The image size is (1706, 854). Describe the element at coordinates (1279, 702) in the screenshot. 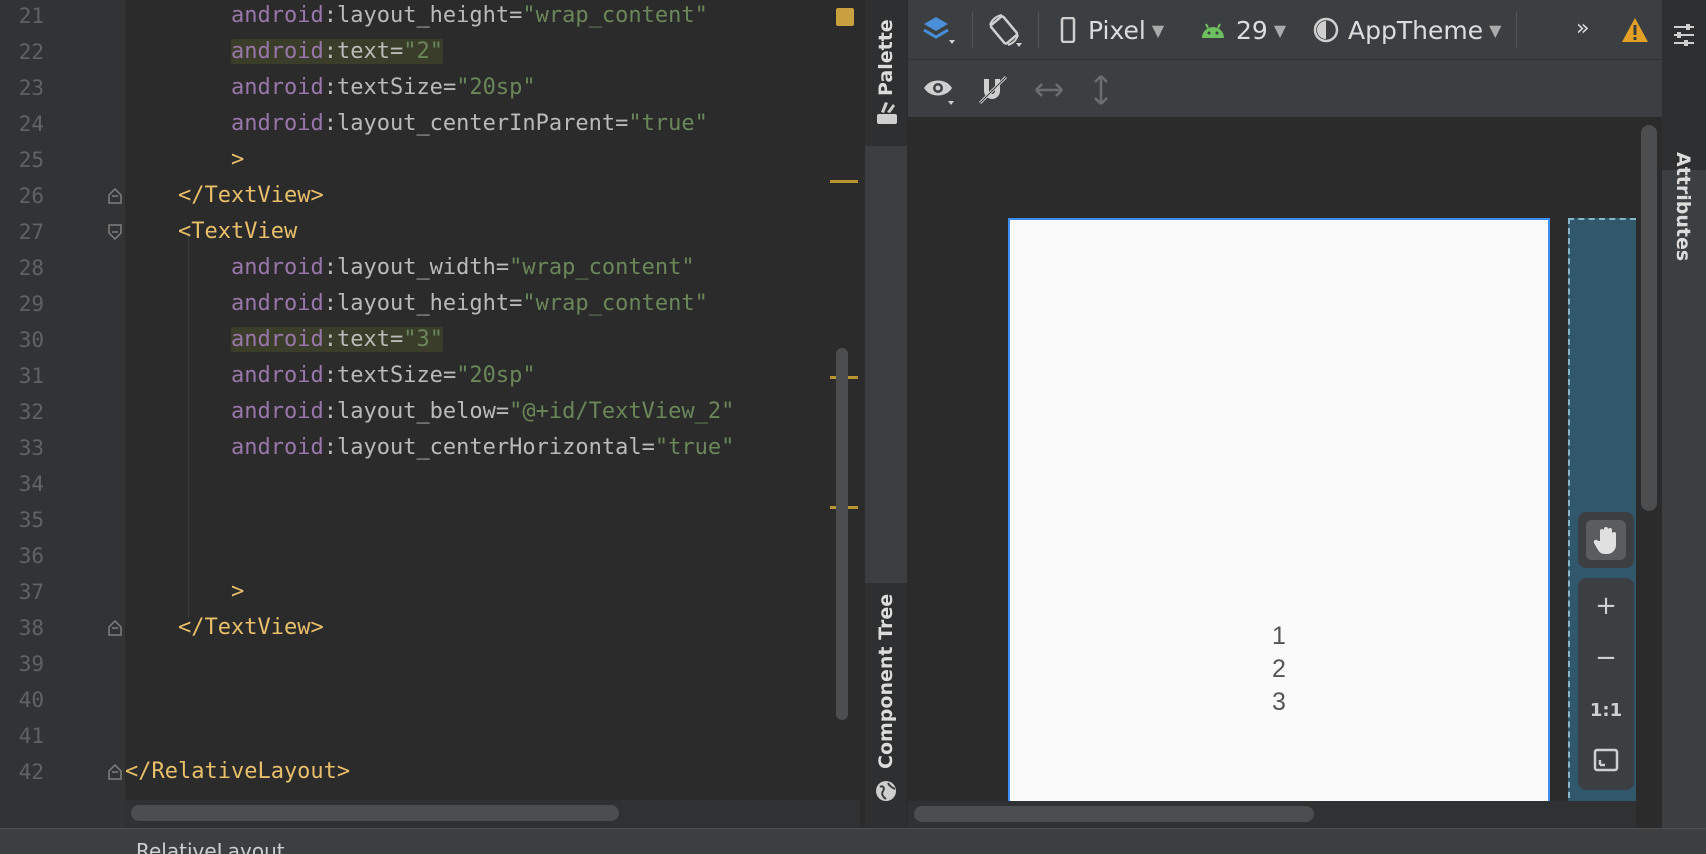

I see `preview-textview: 3` at that location.